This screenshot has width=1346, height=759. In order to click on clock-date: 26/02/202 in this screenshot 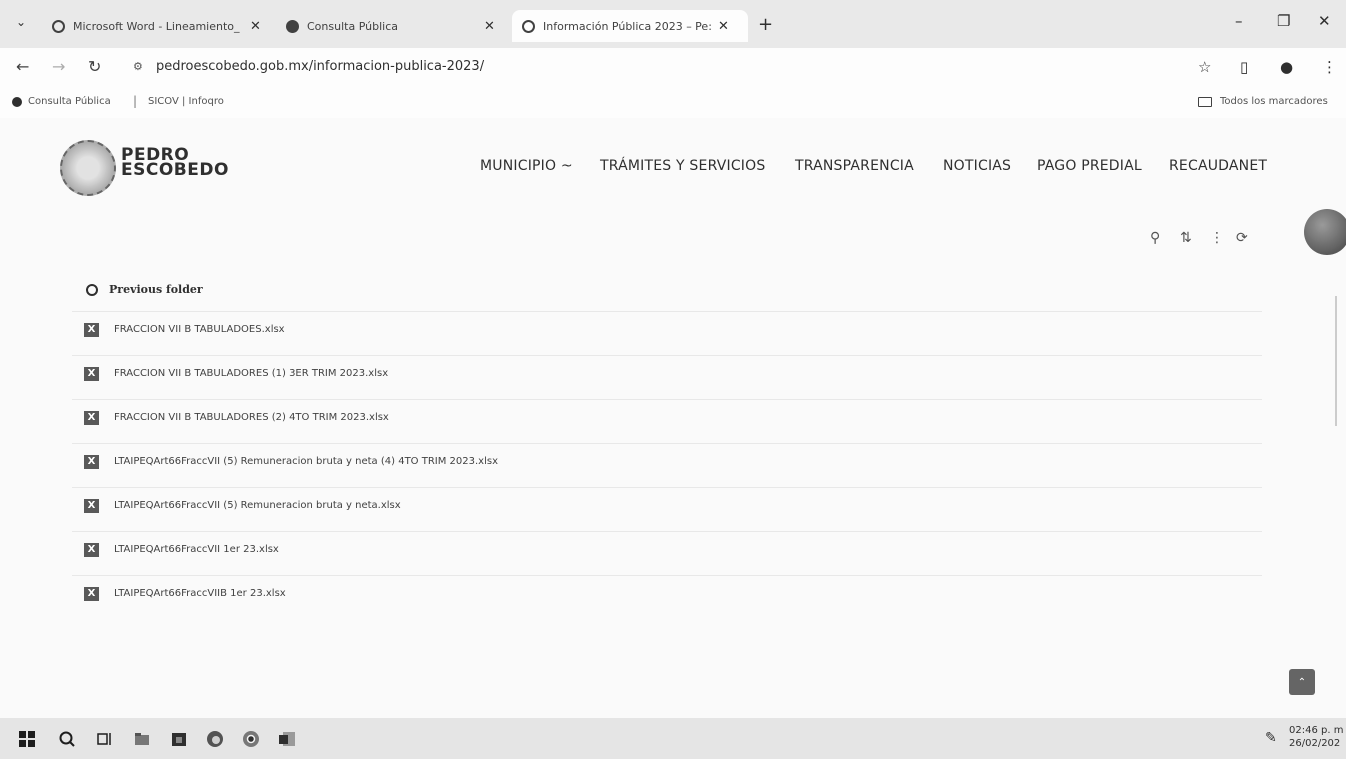, I will do `click(1315, 743)`.